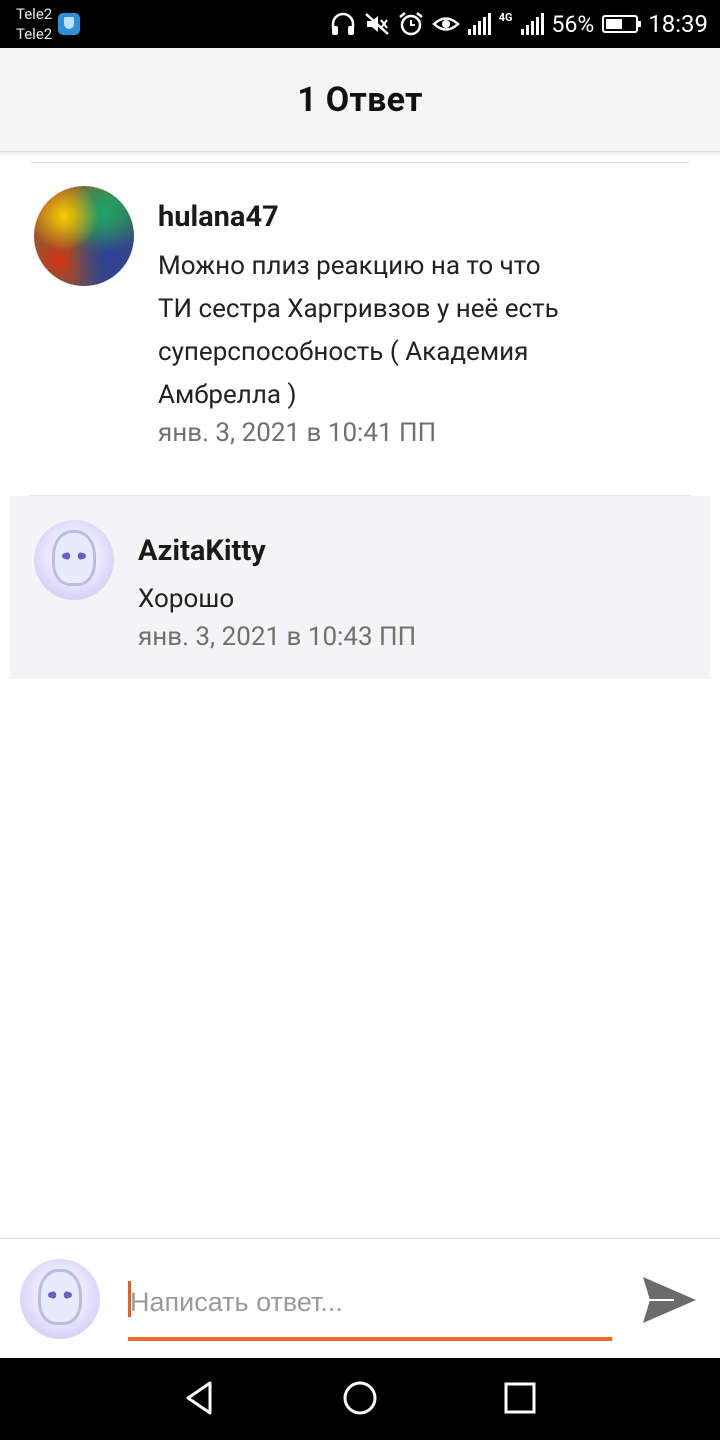 This screenshot has height=1440, width=720. I want to click on reply-text-line: Хорошо, so click(186, 599).